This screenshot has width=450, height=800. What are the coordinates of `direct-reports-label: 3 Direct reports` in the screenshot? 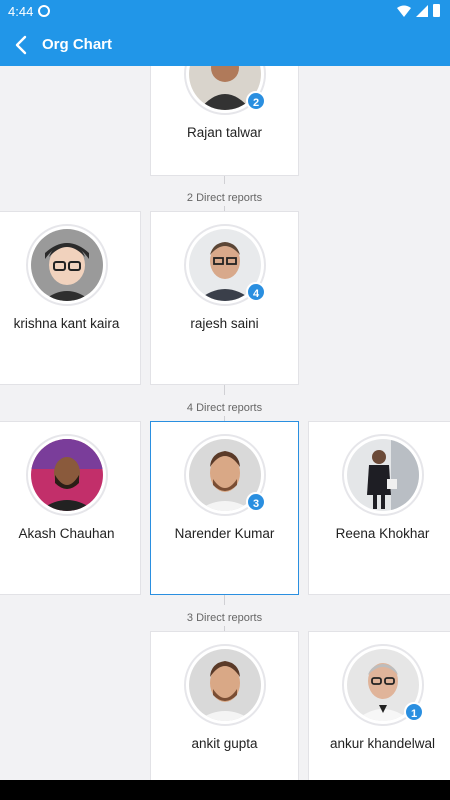 It's located at (224, 618).